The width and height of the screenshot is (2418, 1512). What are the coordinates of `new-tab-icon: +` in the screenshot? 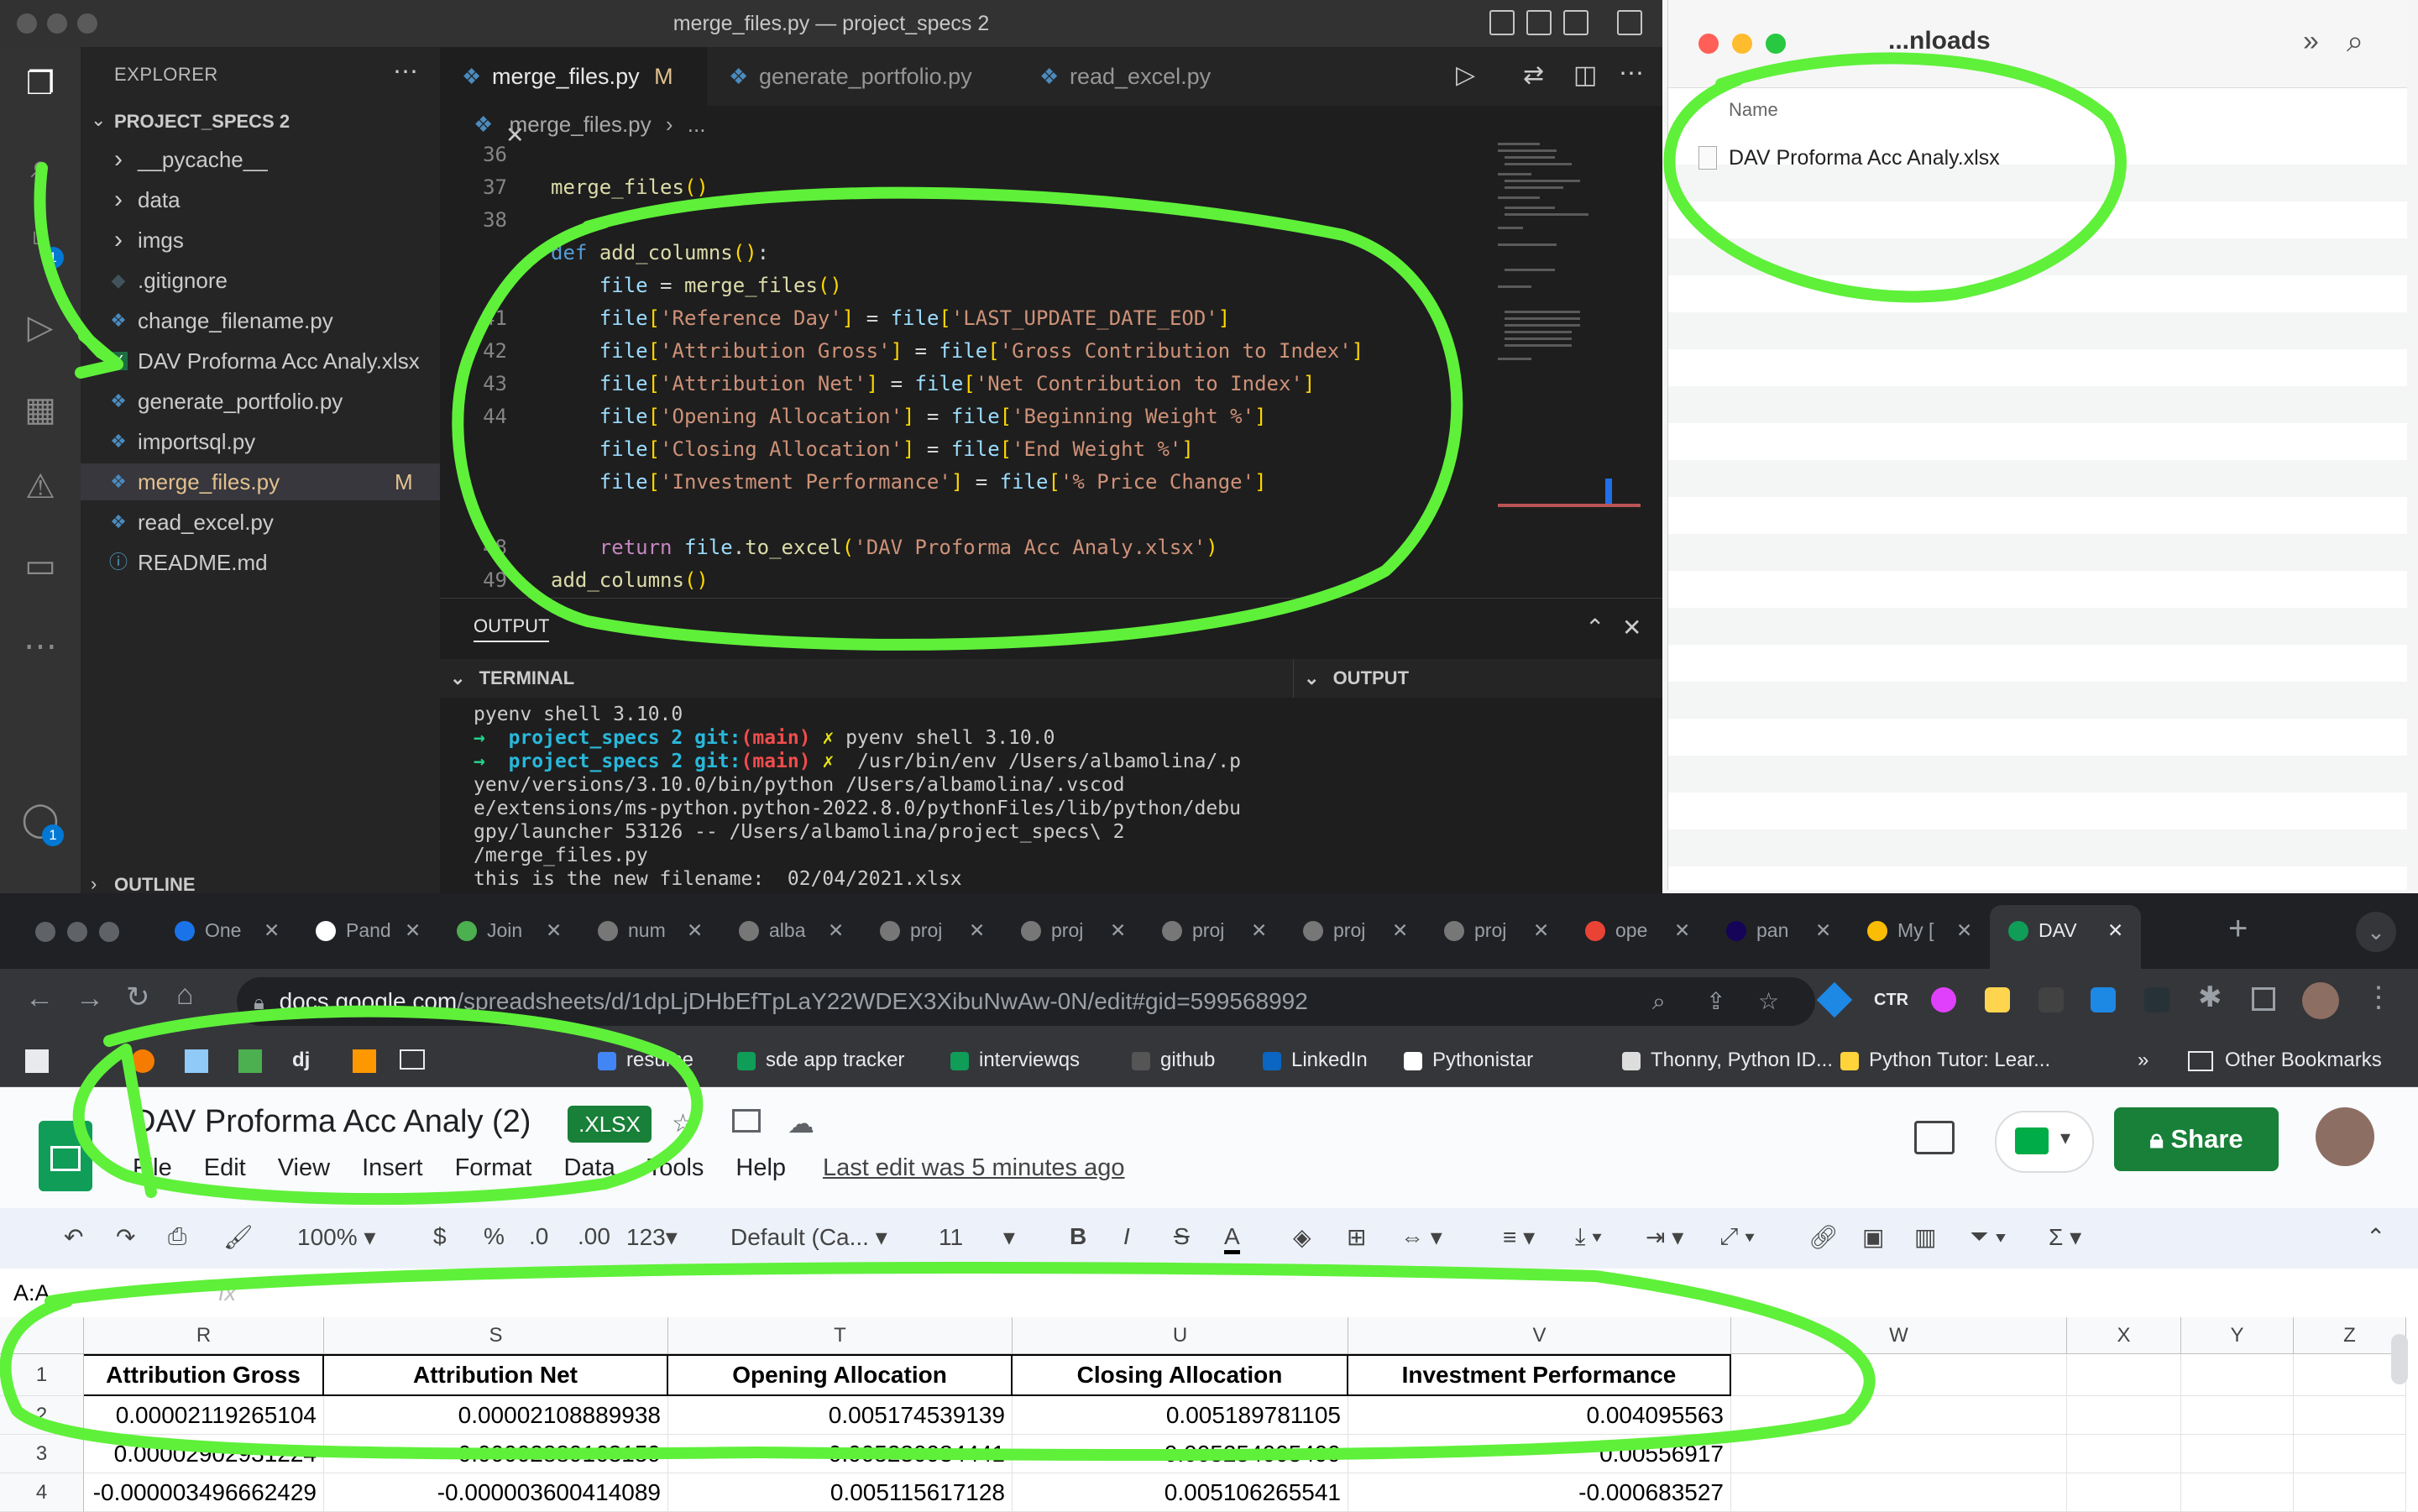 It's located at (2238, 929).